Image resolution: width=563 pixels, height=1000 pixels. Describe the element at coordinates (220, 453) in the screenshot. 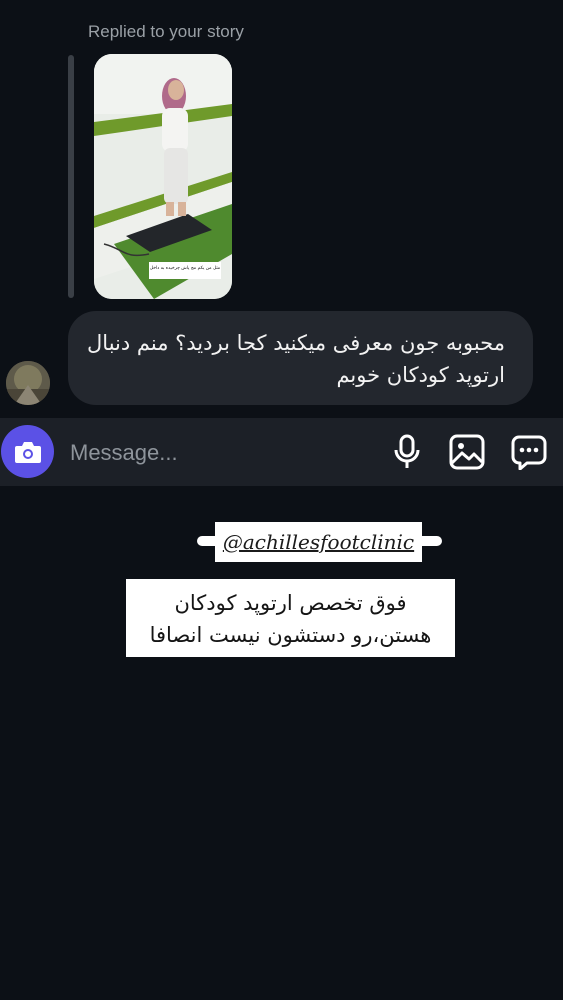

I see `message-input` at that location.